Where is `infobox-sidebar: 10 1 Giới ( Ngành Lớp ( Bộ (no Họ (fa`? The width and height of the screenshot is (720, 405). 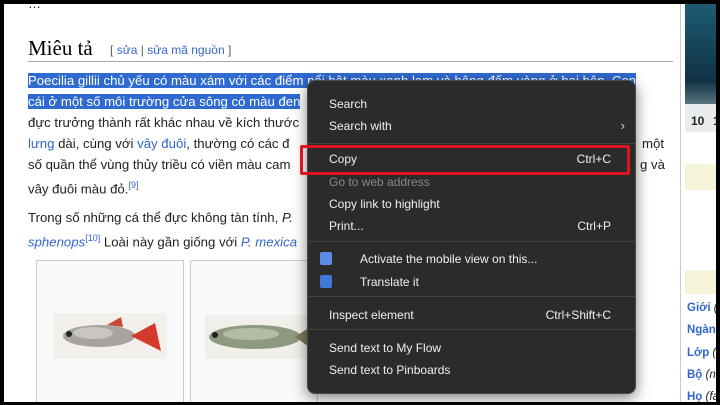 infobox-sidebar: 10 1 Giới ( Ngành Lớp ( Bộ (no Họ (fa is located at coordinates (698, 203).